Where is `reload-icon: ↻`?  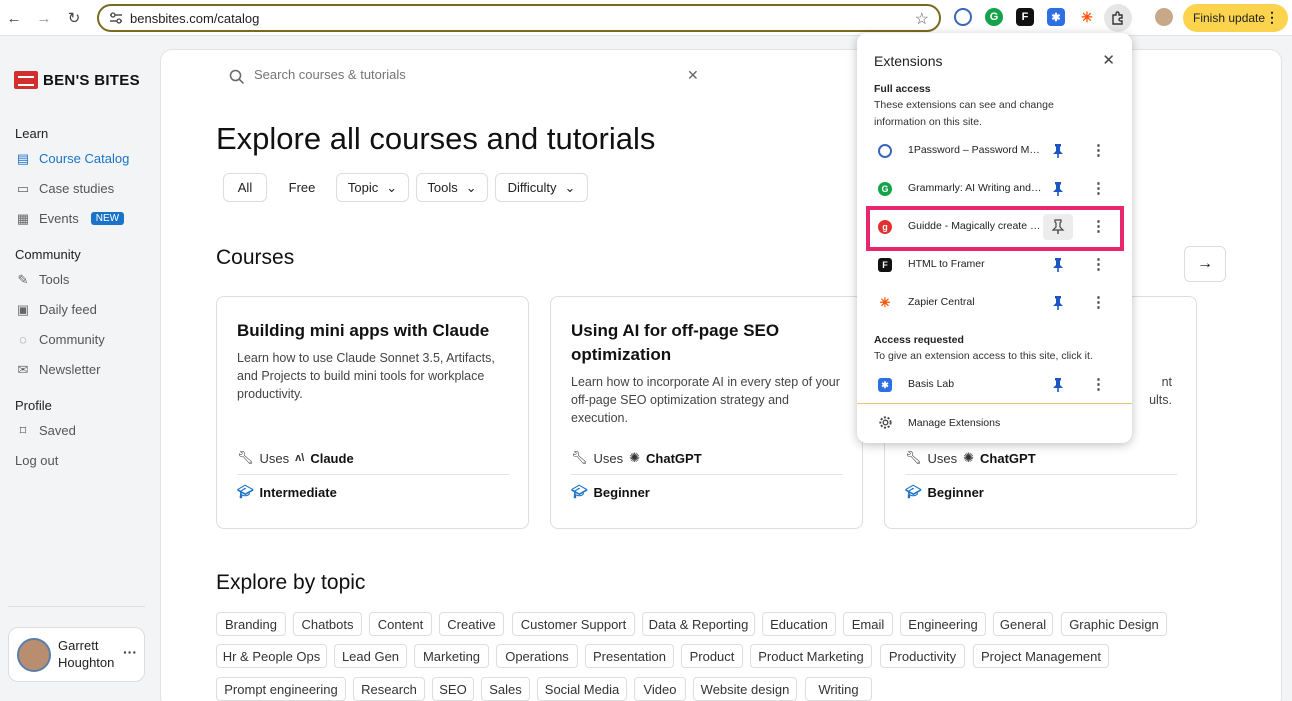
reload-icon: ↻ is located at coordinates (74, 18).